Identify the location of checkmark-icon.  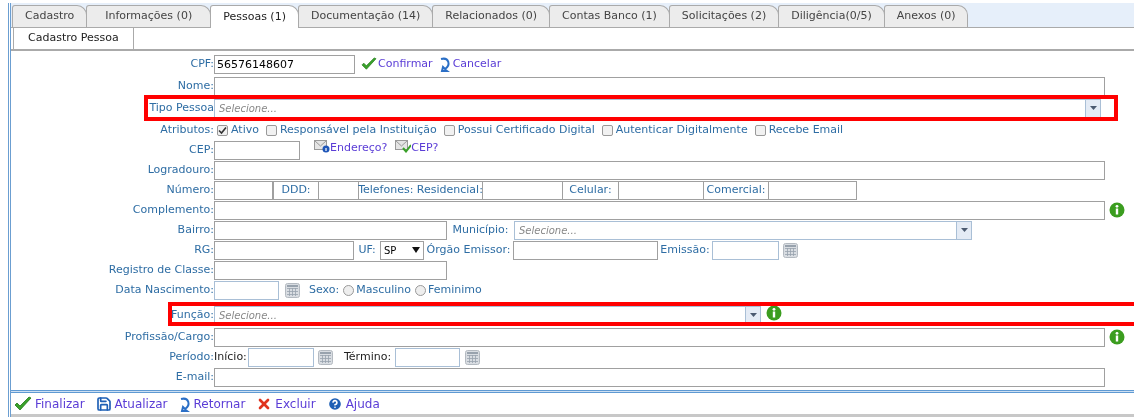
(222, 130).